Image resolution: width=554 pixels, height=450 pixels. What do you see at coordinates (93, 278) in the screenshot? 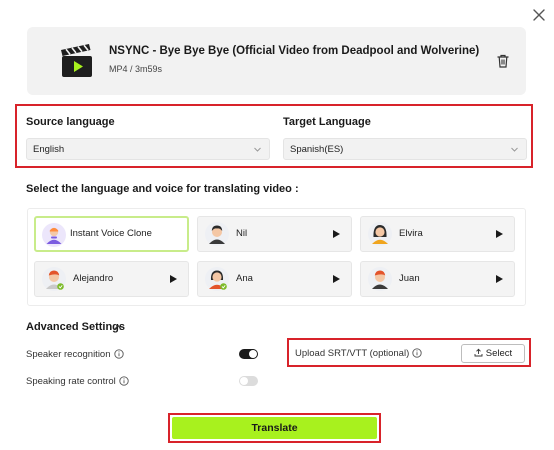
I see `voice-name: Alejandro` at bounding box center [93, 278].